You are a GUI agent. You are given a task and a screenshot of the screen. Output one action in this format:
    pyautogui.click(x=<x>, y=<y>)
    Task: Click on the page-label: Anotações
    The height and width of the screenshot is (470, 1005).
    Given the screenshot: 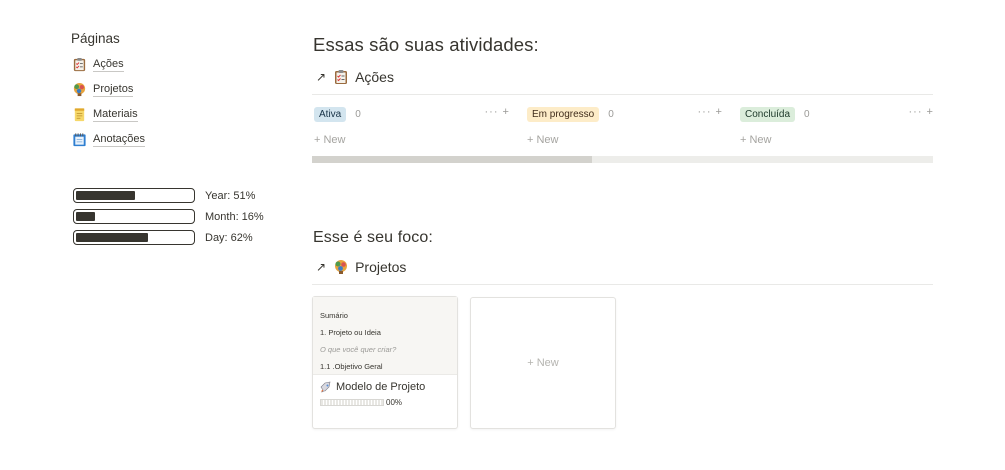 What is the action you would take?
    pyautogui.click(x=119, y=139)
    